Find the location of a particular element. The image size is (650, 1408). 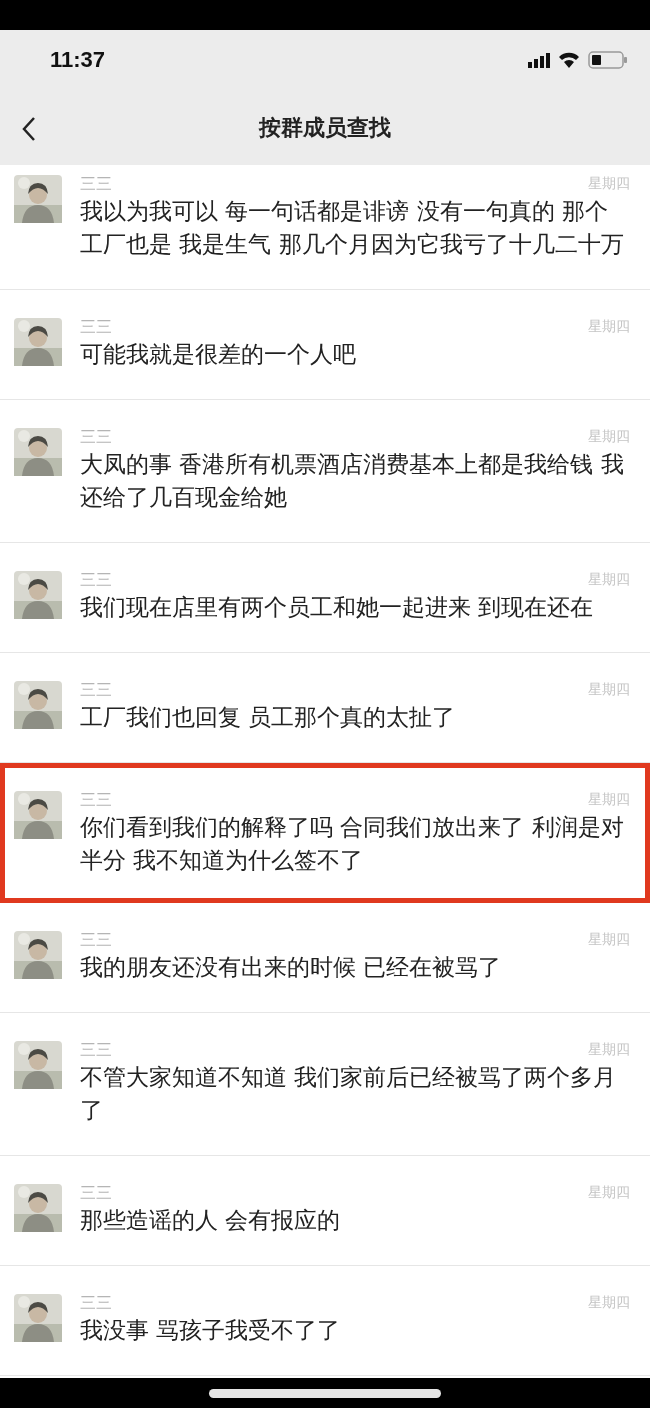

message-text: 我的朋友还没有出来的时候 已经在被骂了 is located at coordinates (291, 967).